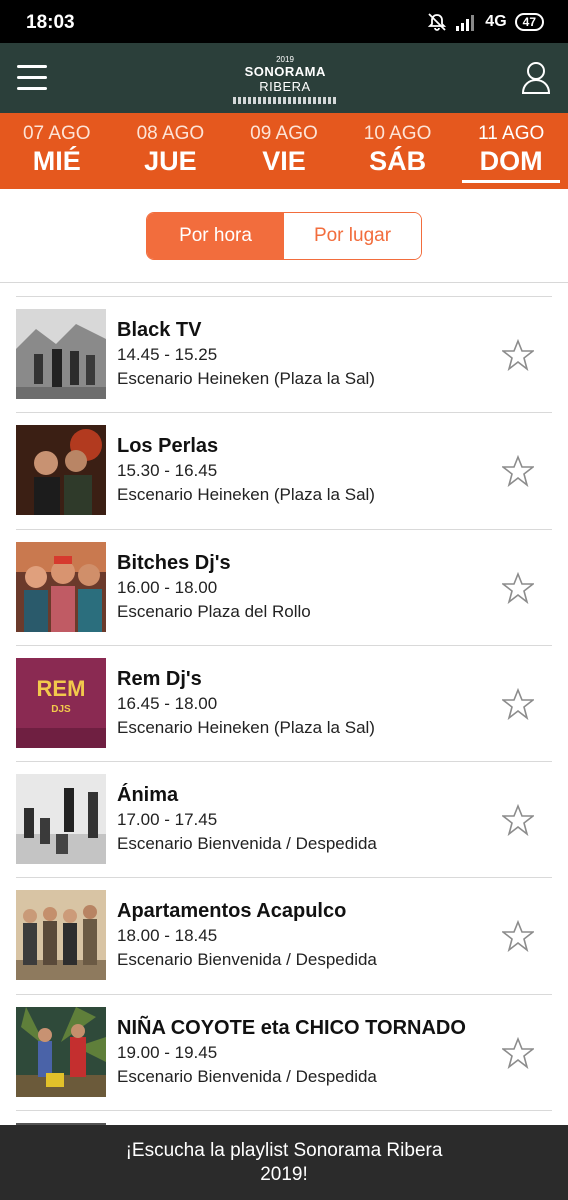 This screenshot has height=1200, width=568. Describe the element at coordinates (61, 709) in the screenshot. I see `svg-text: DJS` at that location.